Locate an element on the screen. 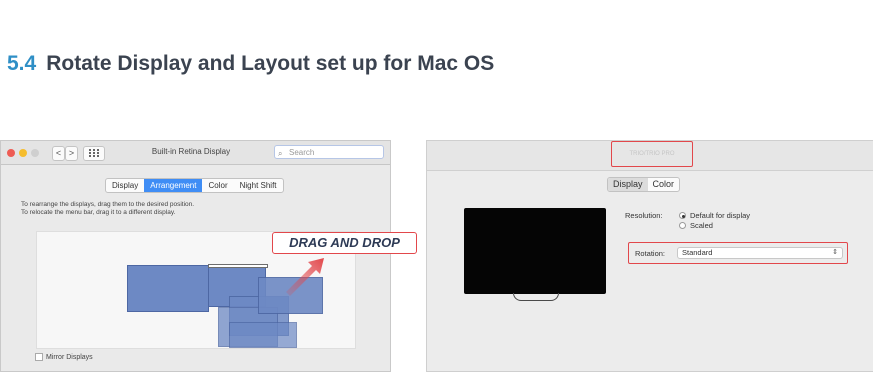 This screenshot has height=372, width=873. tab-arrangement: Arrangement is located at coordinates (173, 185).